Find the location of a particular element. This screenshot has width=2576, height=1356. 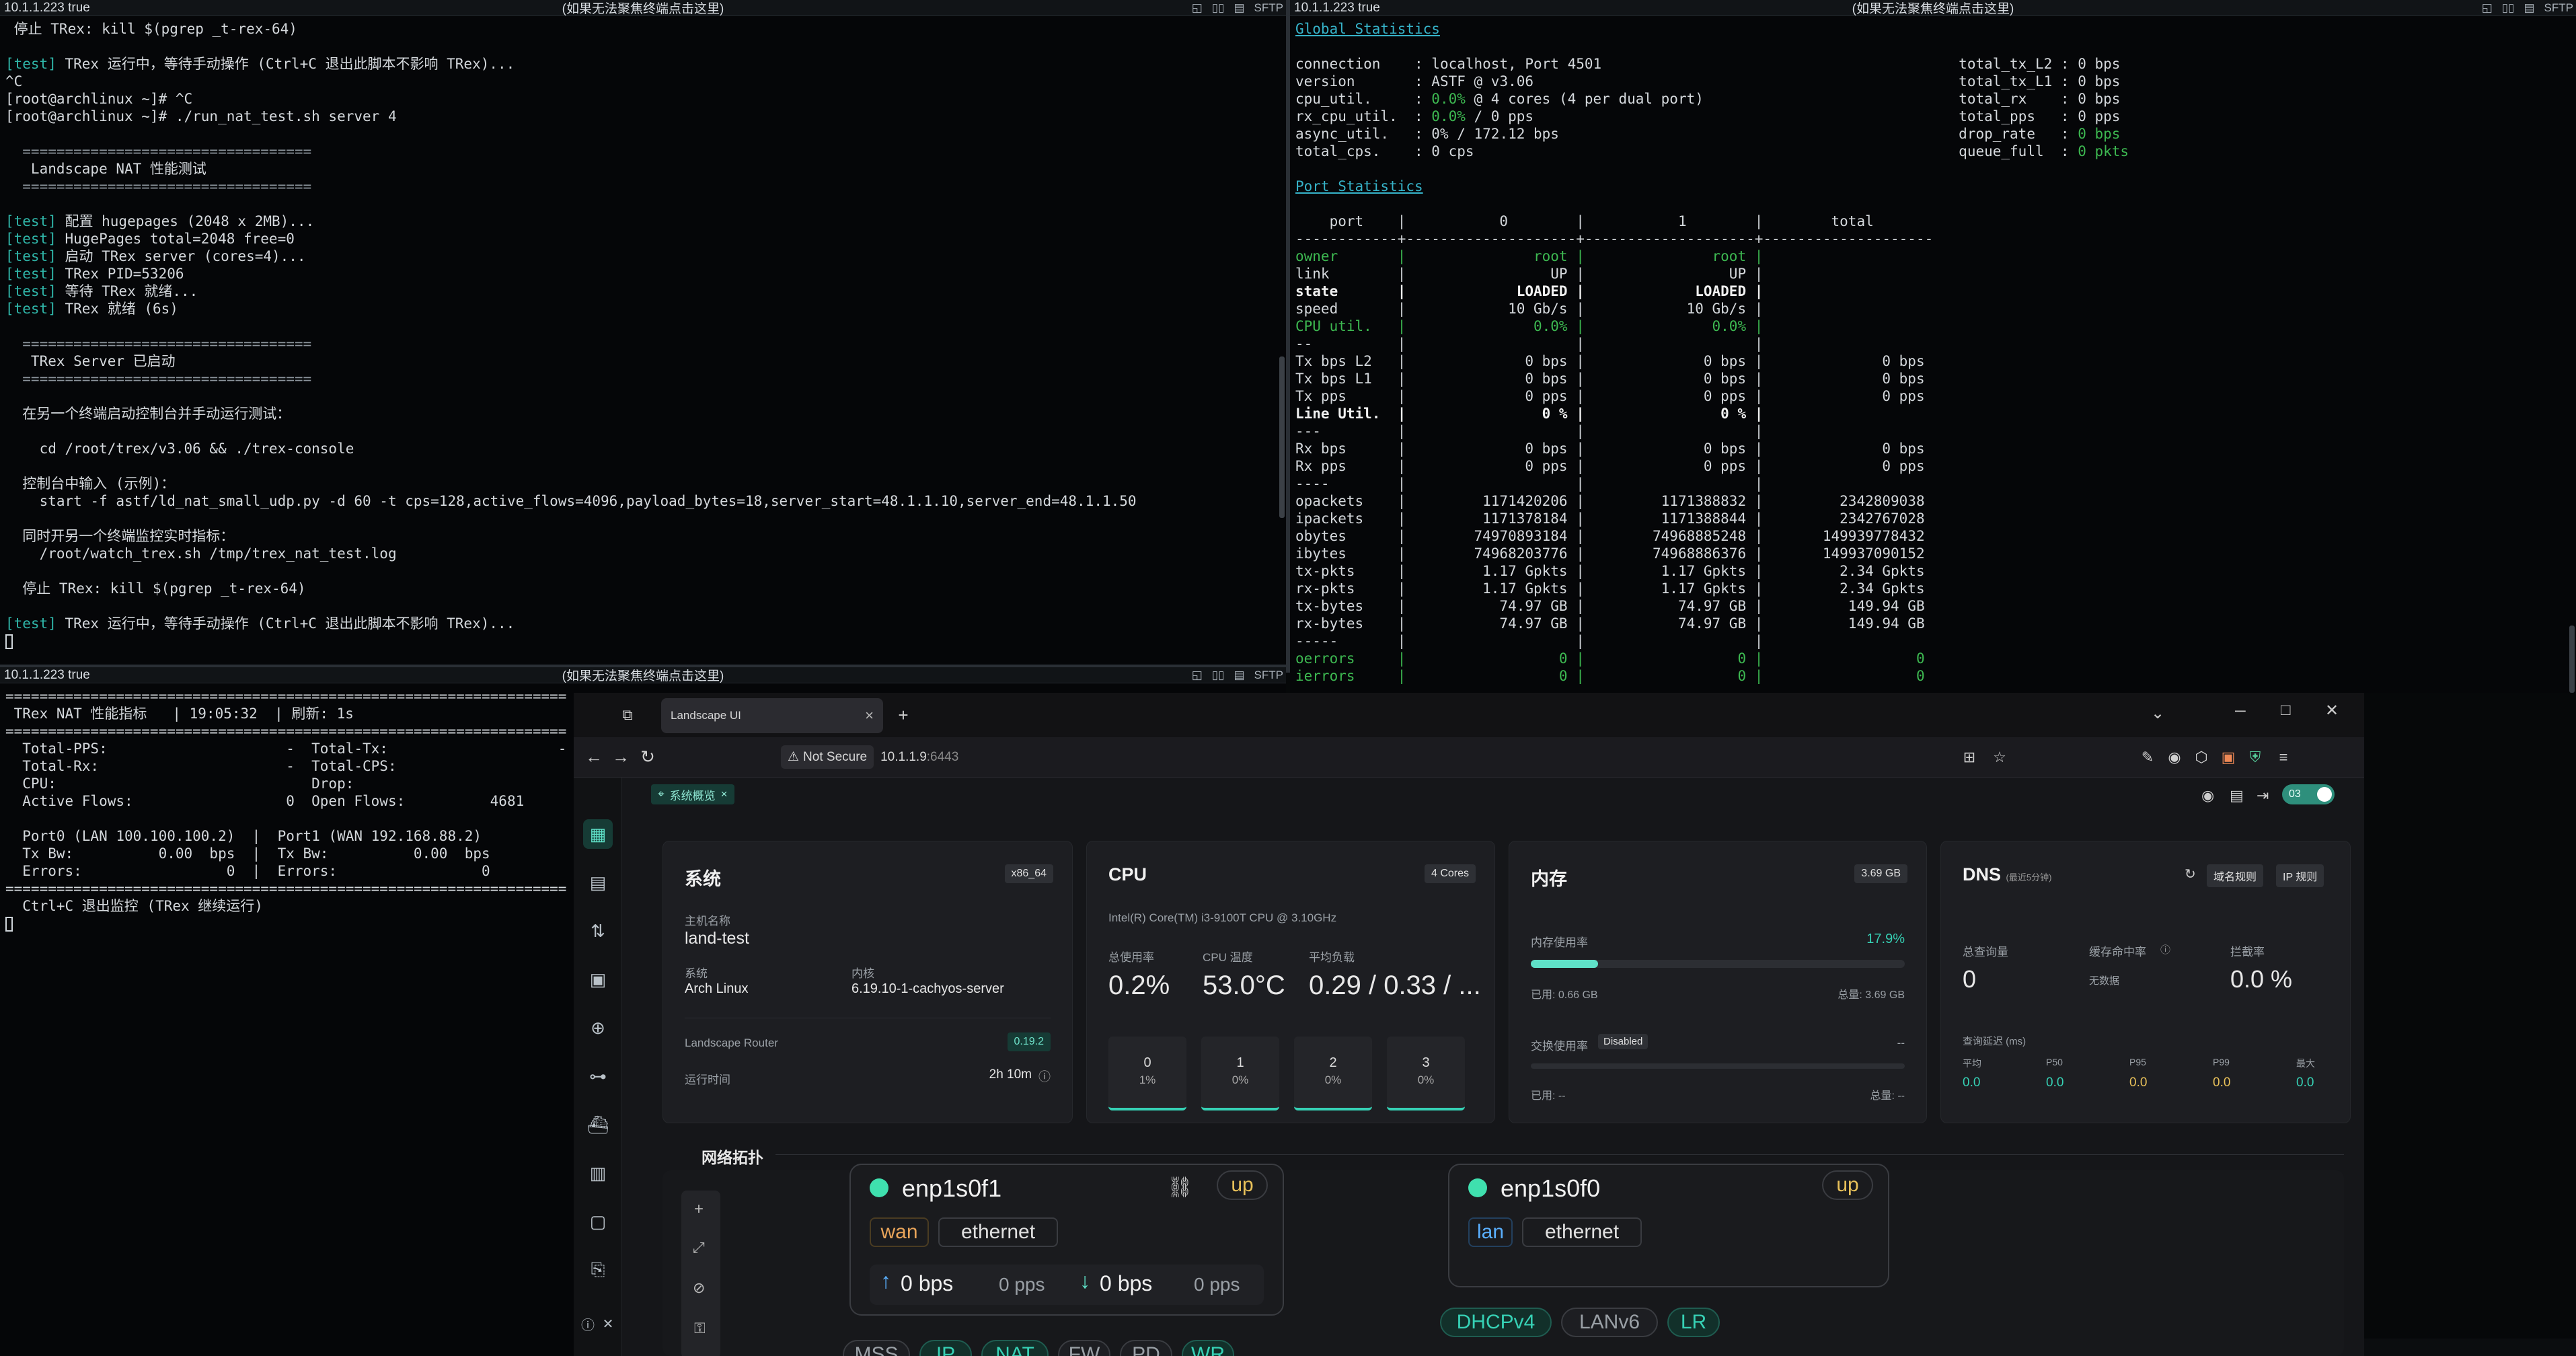

network-icon: ⊕ is located at coordinates (598, 1028).